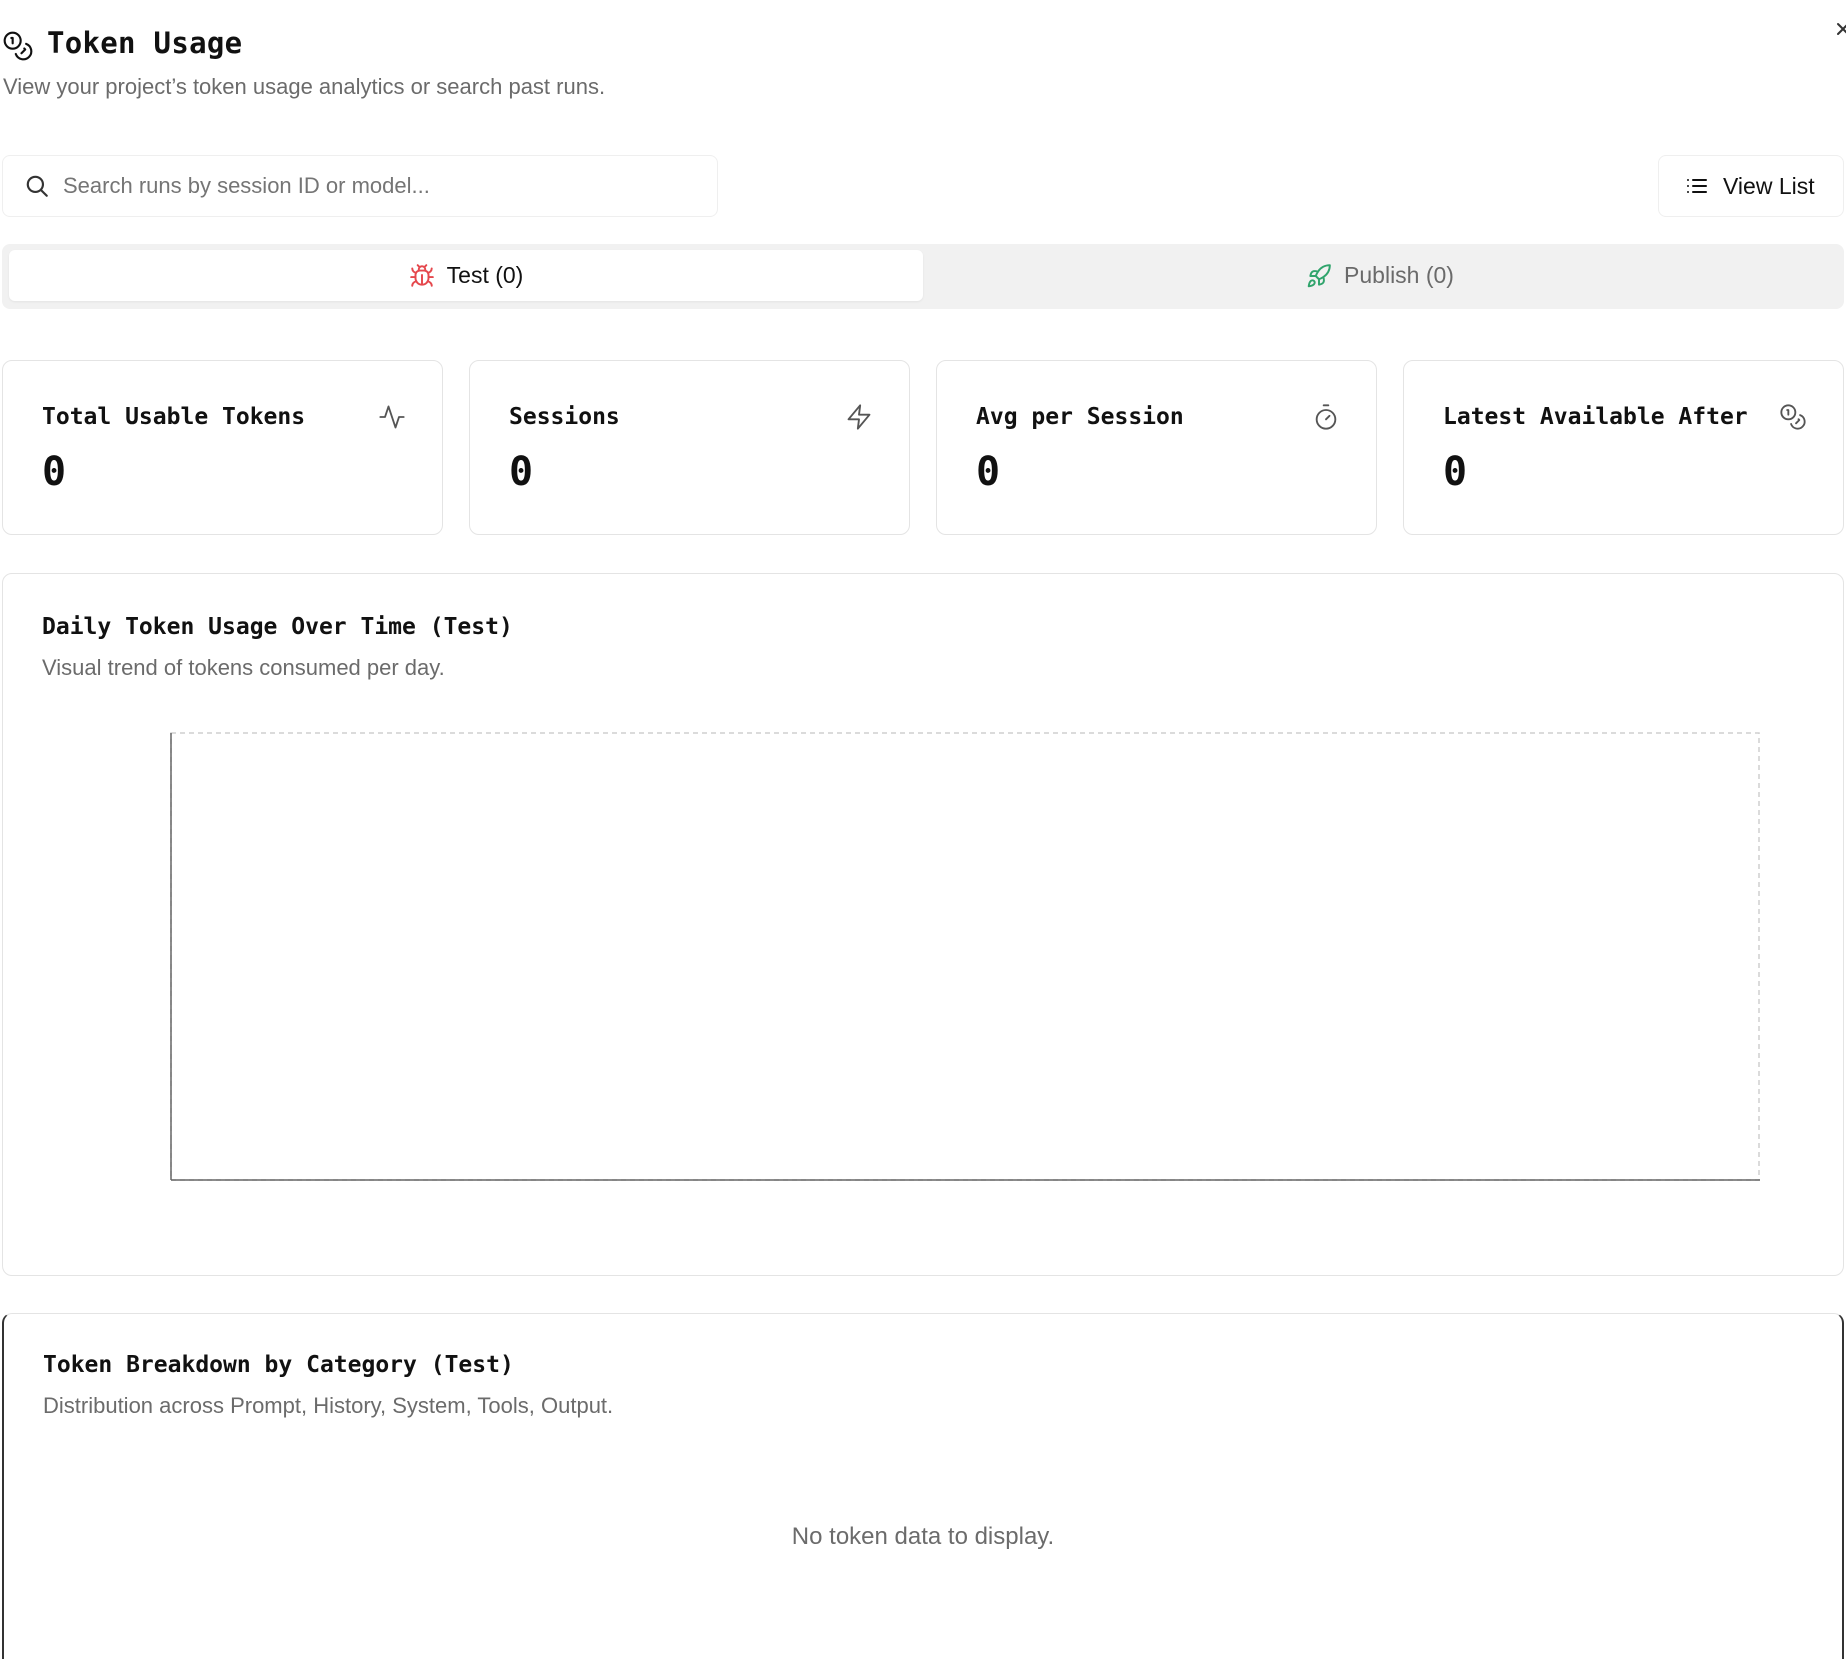  I want to click on tab-publish: Publish (0), so click(1380, 275).